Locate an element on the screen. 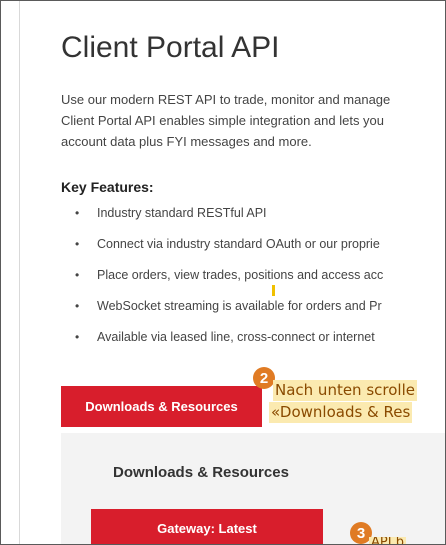 The width and height of the screenshot is (446, 545). feature-text: Industry standard RESTful API is located at coordinates (182, 213).